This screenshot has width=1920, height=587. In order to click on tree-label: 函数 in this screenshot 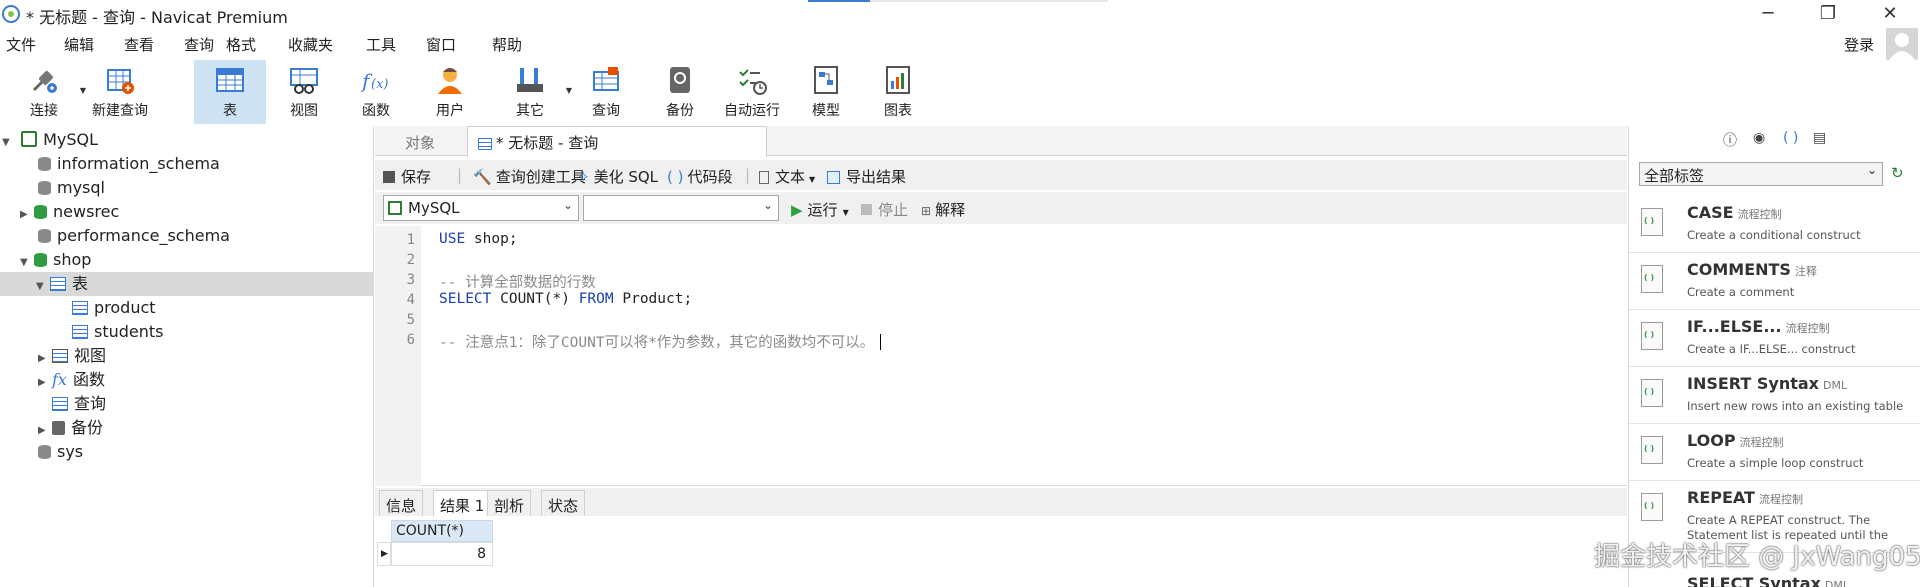, I will do `click(88, 379)`.